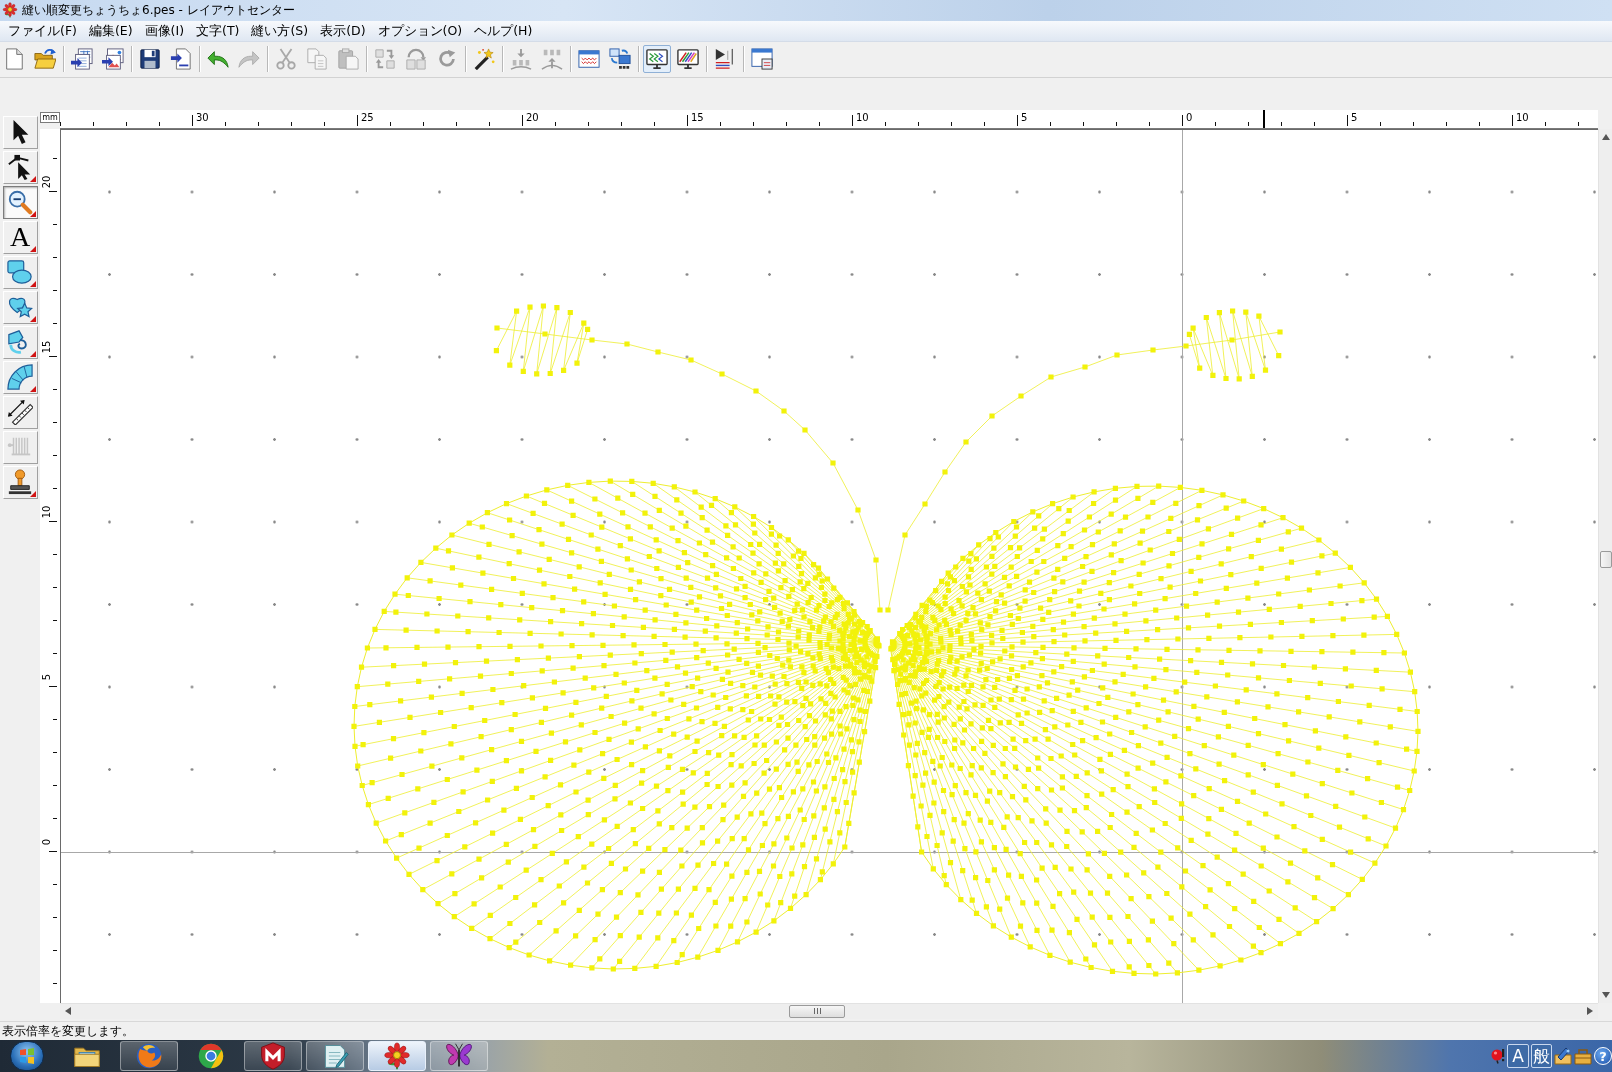 This screenshot has height=1072, width=1612. Describe the element at coordinates (149, 1056) in the screenshot. I see `fox-globe-icon` at that location.